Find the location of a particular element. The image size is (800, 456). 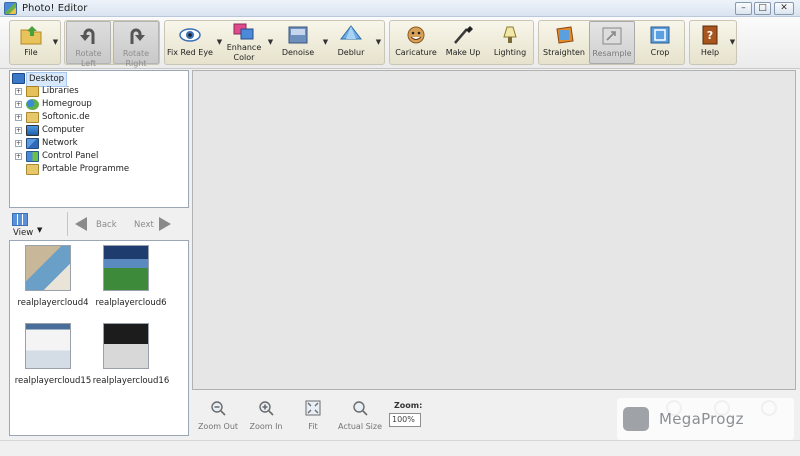

help-dropdown-arrow: ▼ is located at coordinates (732, 42).